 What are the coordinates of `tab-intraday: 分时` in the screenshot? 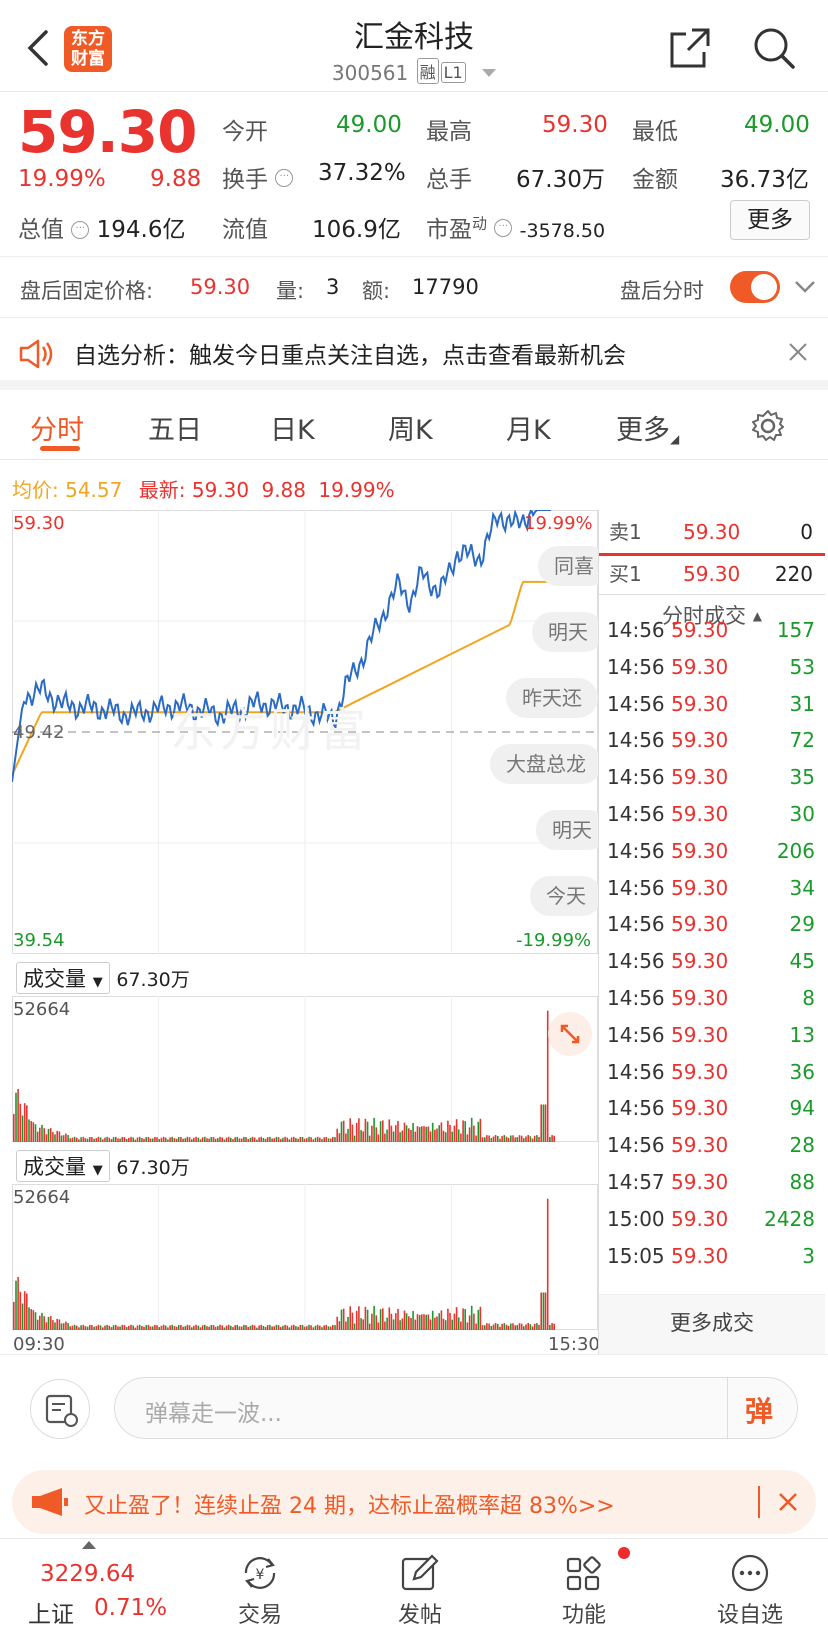 It's located at (57, 427).